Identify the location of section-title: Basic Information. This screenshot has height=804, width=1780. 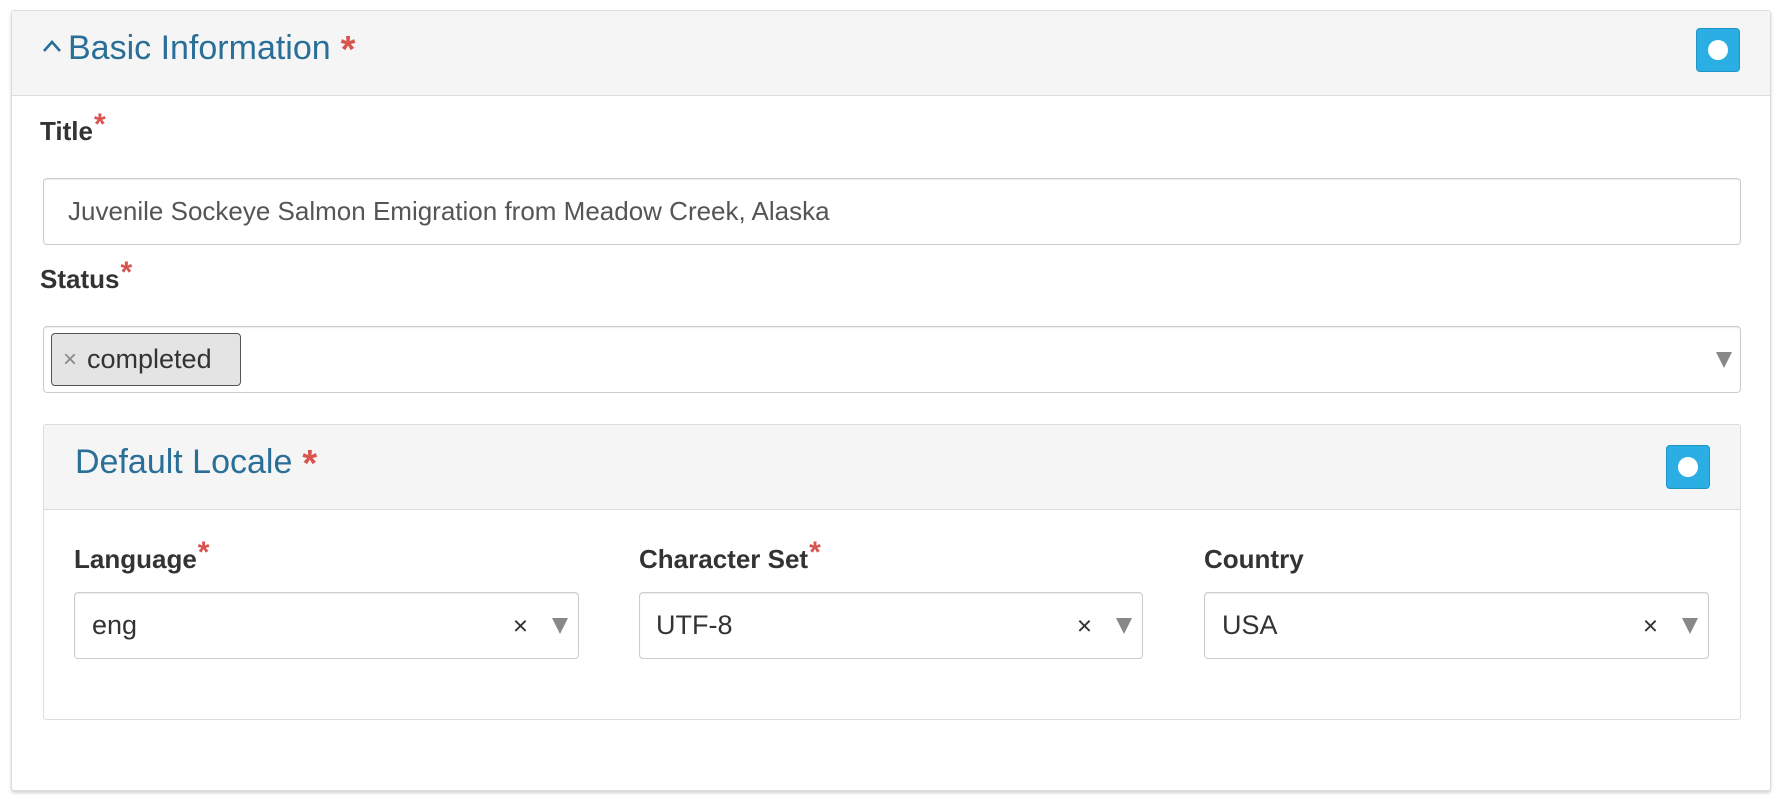
(199, 48).